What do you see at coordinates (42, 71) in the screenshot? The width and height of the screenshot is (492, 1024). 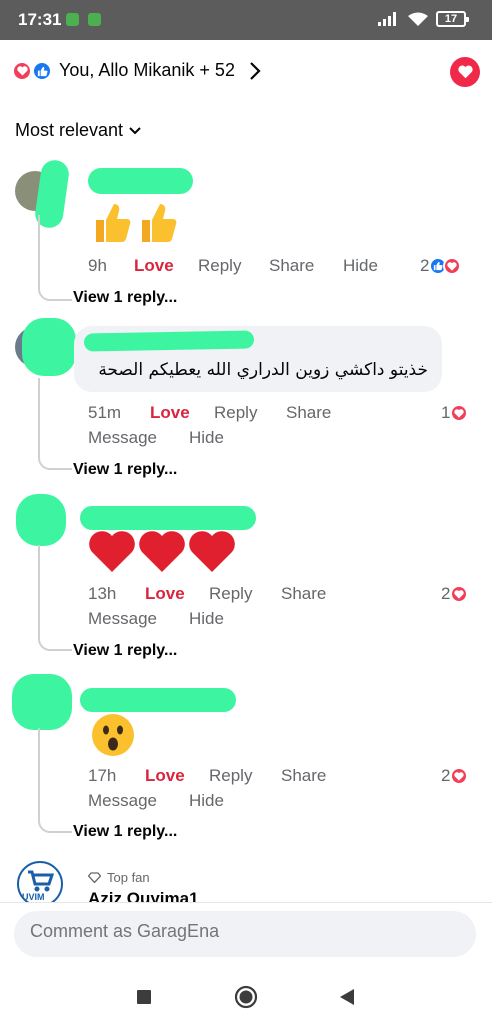 I see `thumbs-up-icon` at bounding box center [42, 71].